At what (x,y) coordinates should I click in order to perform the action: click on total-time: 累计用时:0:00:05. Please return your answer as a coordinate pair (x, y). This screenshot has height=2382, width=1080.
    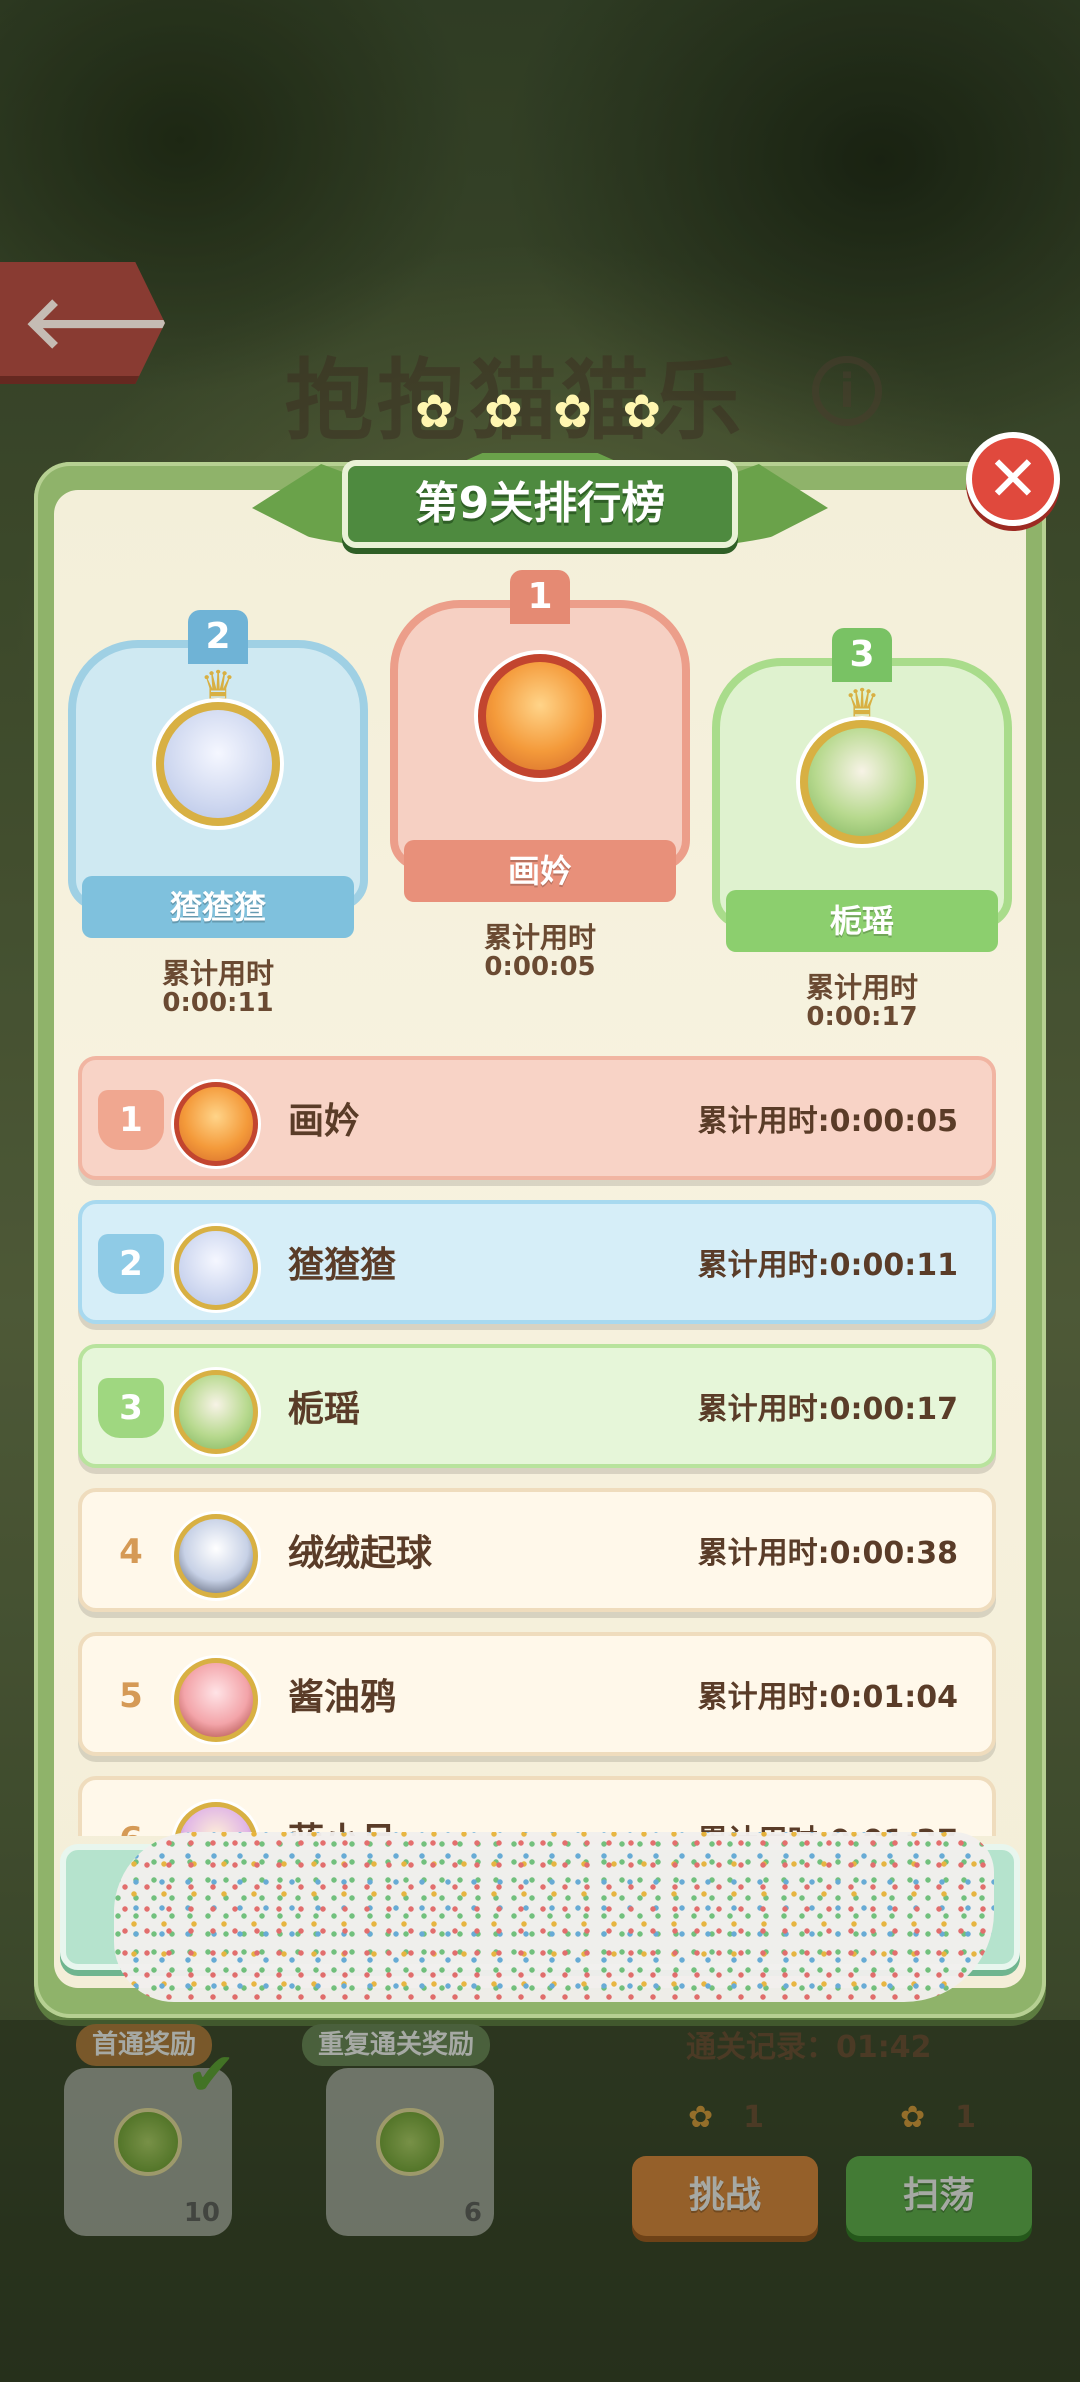
    Looking at the image, I should click on (827, 1121).